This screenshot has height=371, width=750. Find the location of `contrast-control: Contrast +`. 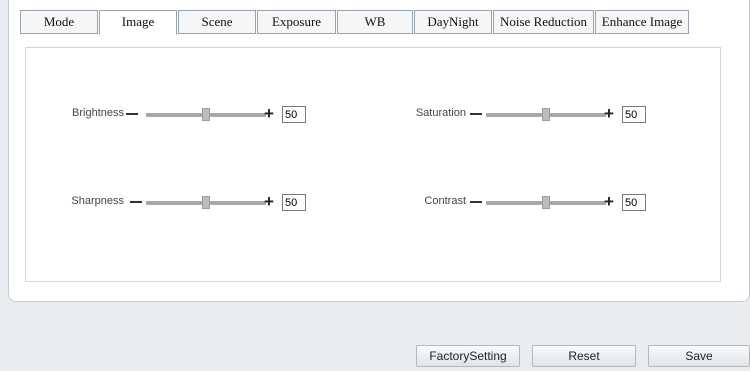

contrast-control: Contrast + is located at coordinates (530, 202).